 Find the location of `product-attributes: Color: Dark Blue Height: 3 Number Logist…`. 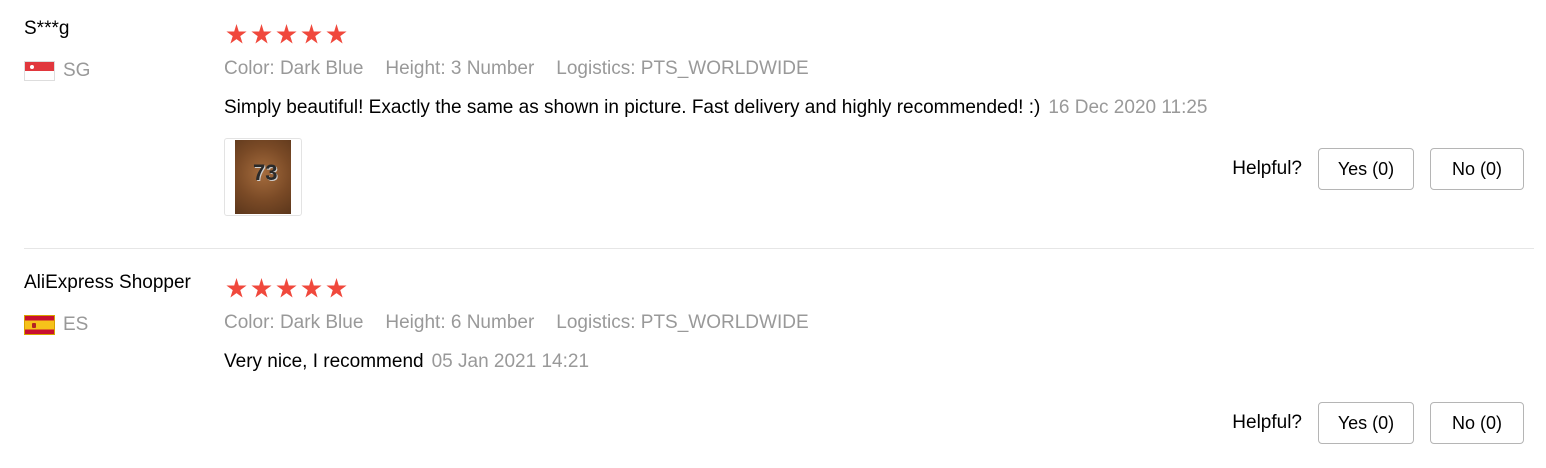

product-attributes: Color: Dark Blue Height: 3 Number Logist… is located at coordinates (516, 69).